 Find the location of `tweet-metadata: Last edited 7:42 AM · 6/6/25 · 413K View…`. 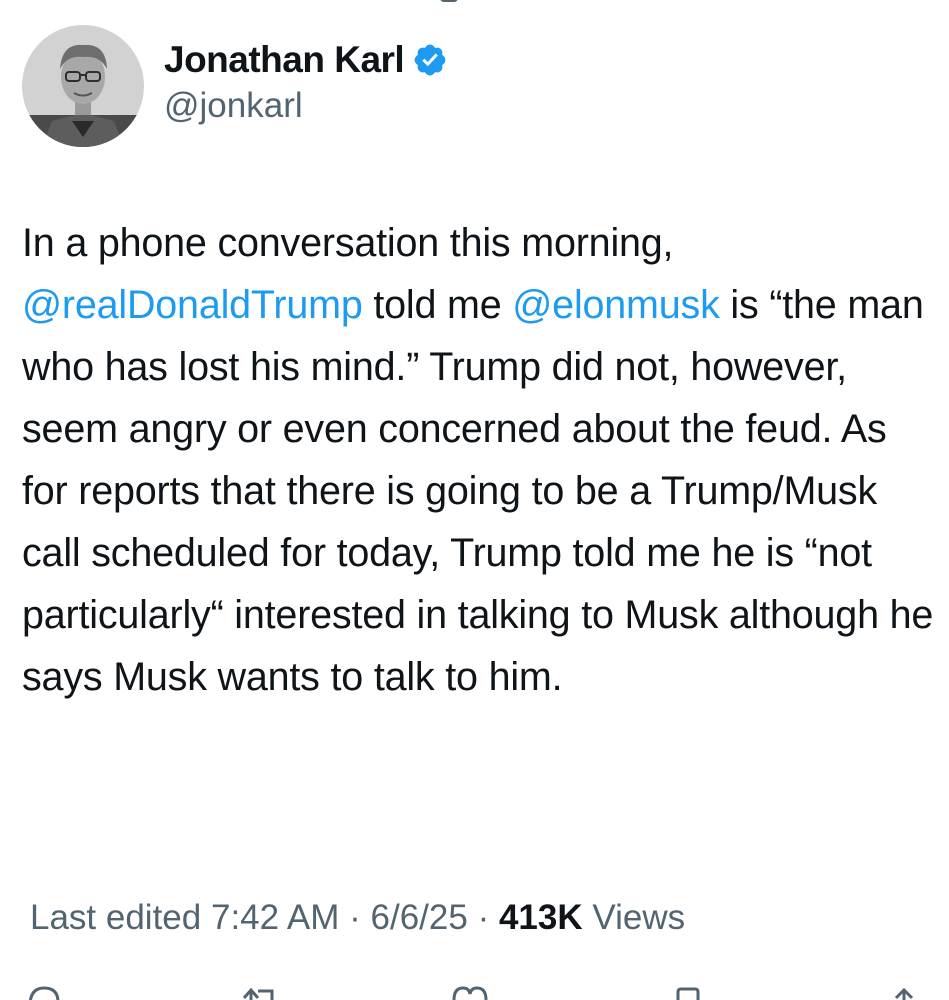

tweet-metadata: Last edited 7:42 AM · 6/6/25 · 413K View… is located at coordinates (357, 918).